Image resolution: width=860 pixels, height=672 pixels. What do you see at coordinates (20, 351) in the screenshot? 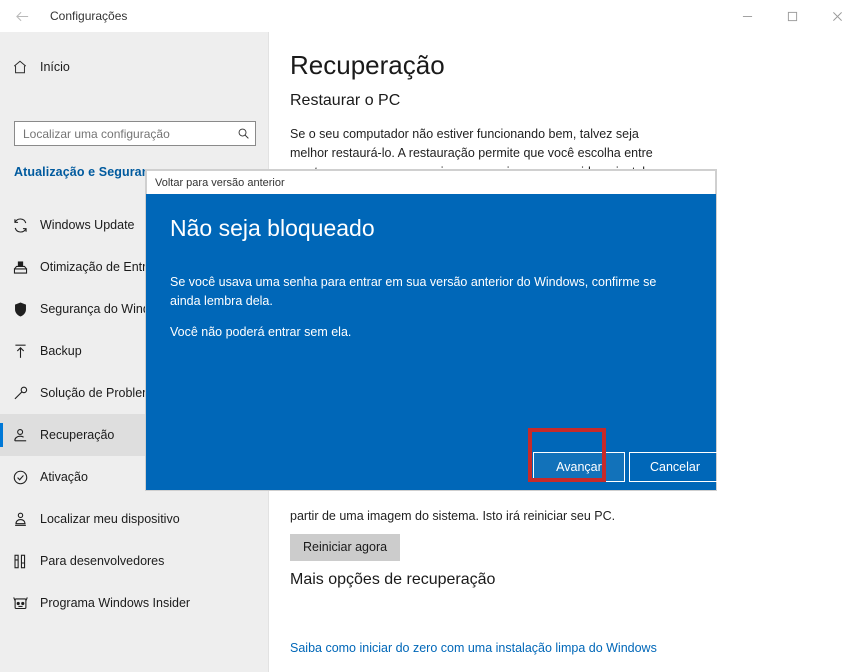
I see `backup-upload-icon` at bounding box center [20, 351].